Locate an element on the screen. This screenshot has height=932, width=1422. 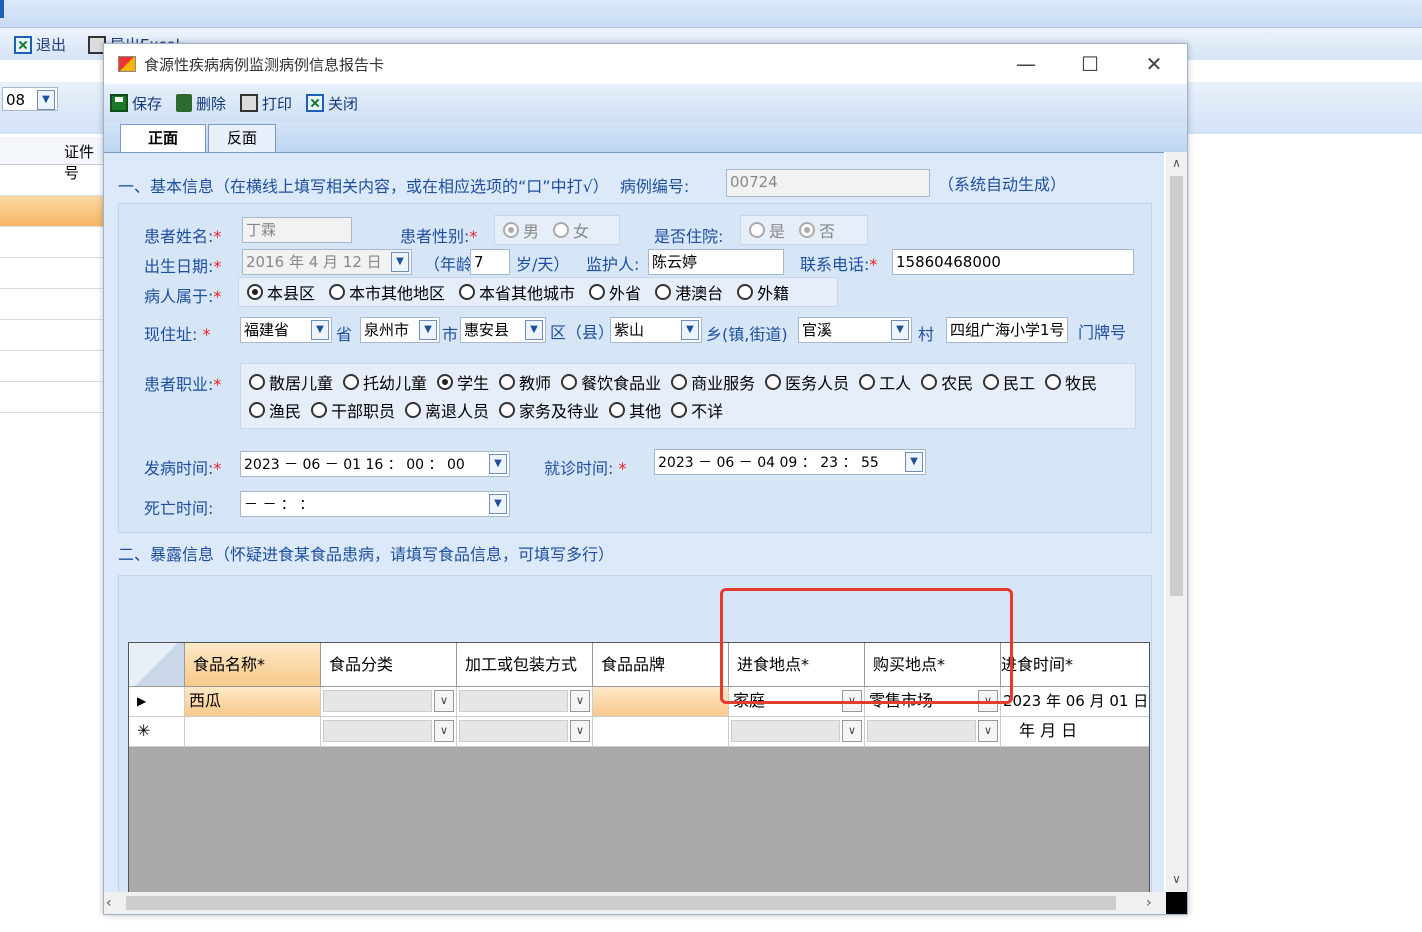
row-selector-icon: ▶ is located at coordinates (157, 702).